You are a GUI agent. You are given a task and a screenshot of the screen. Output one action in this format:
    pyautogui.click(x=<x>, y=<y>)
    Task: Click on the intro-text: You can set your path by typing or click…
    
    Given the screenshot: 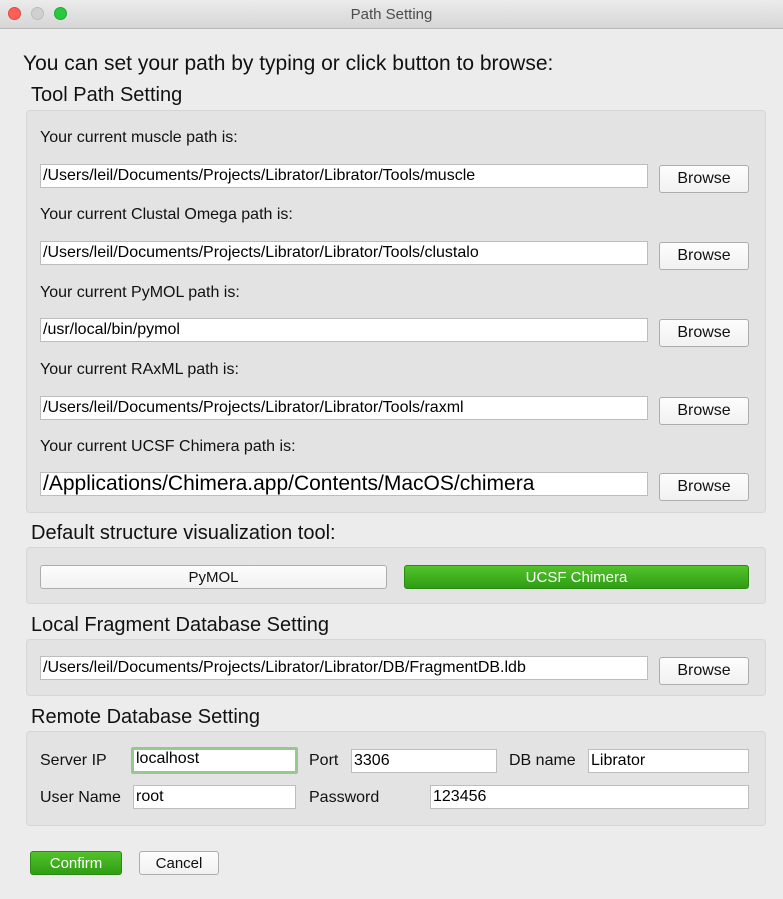 What is the action you would take?
    pyautogui.click(x=288, y=63)
    